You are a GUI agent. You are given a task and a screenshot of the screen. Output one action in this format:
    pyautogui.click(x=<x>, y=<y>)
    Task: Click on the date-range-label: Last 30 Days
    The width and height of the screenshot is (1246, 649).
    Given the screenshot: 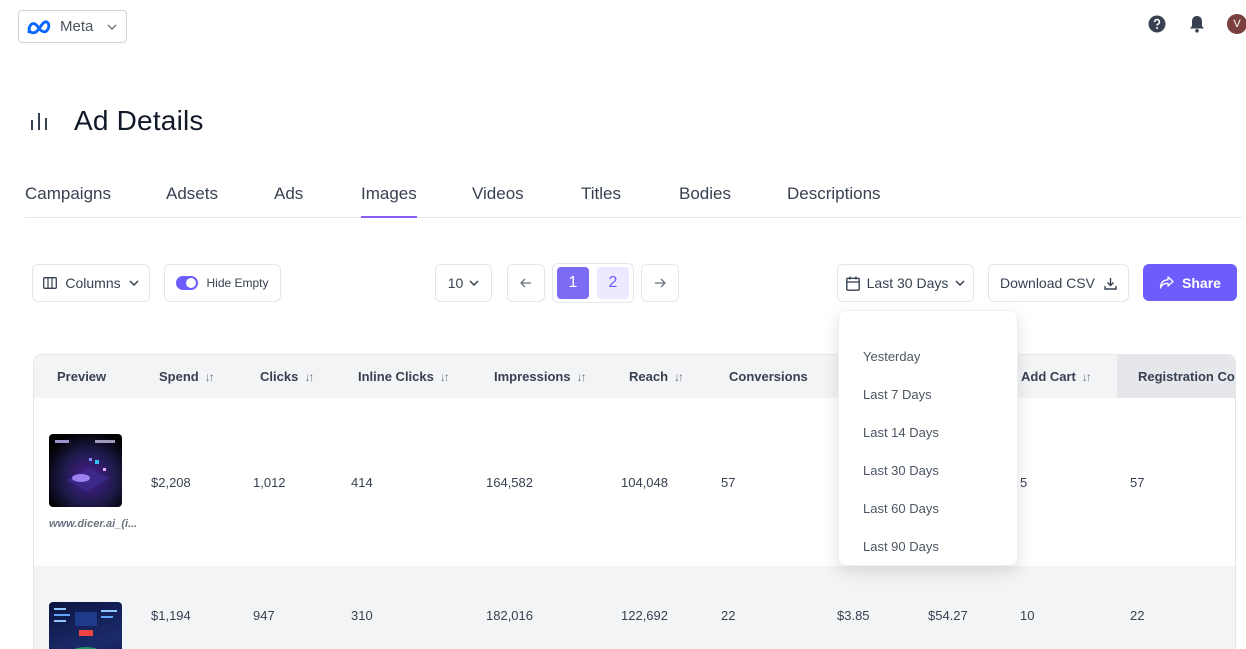 What is the action you would take?
    pyautogui.click(x=907, y=283)
    